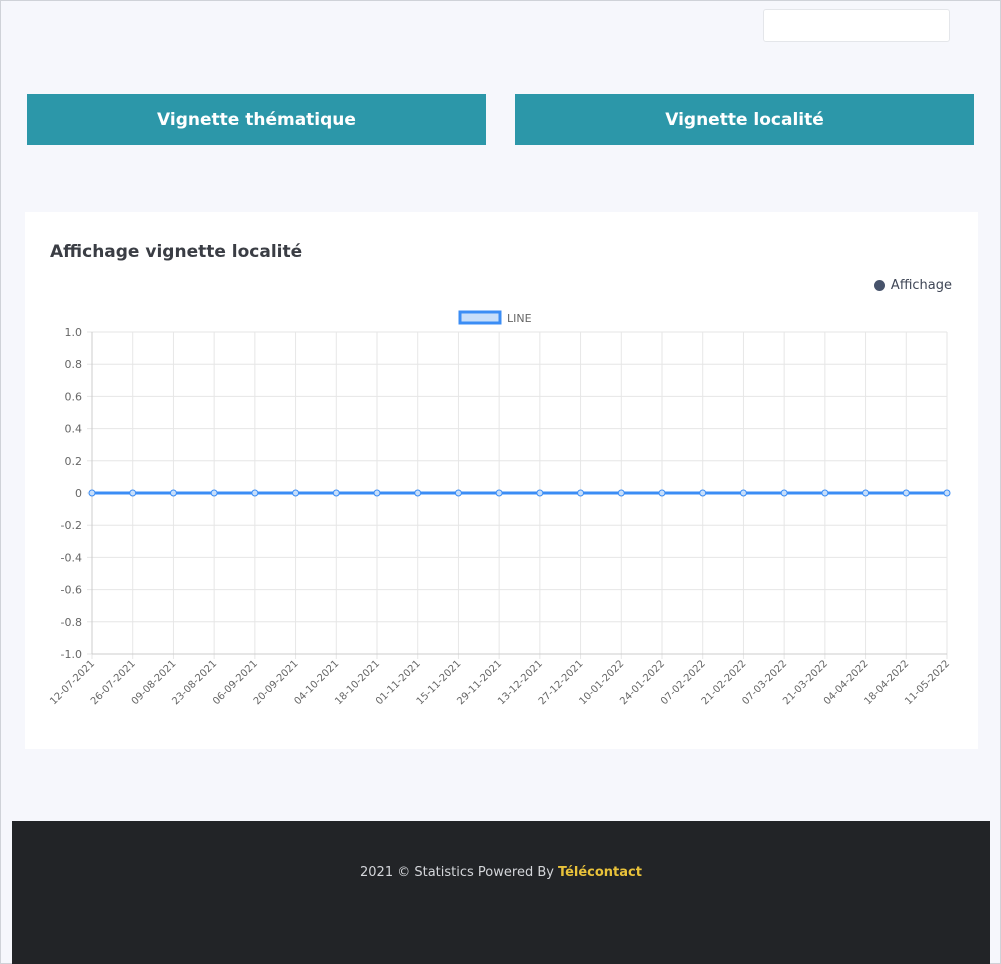 Image resolution: width=1001 pixels, height=964 pixels. I want to click on y-tick-label: 0, so click(78, 493).